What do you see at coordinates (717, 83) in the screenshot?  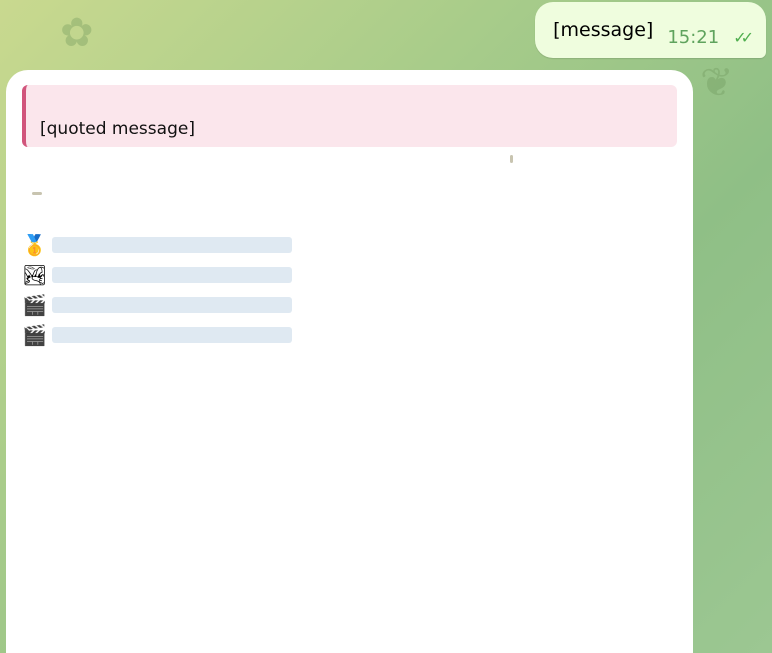 I see `background-doodle: ❦` at bounding box center [717, 83].